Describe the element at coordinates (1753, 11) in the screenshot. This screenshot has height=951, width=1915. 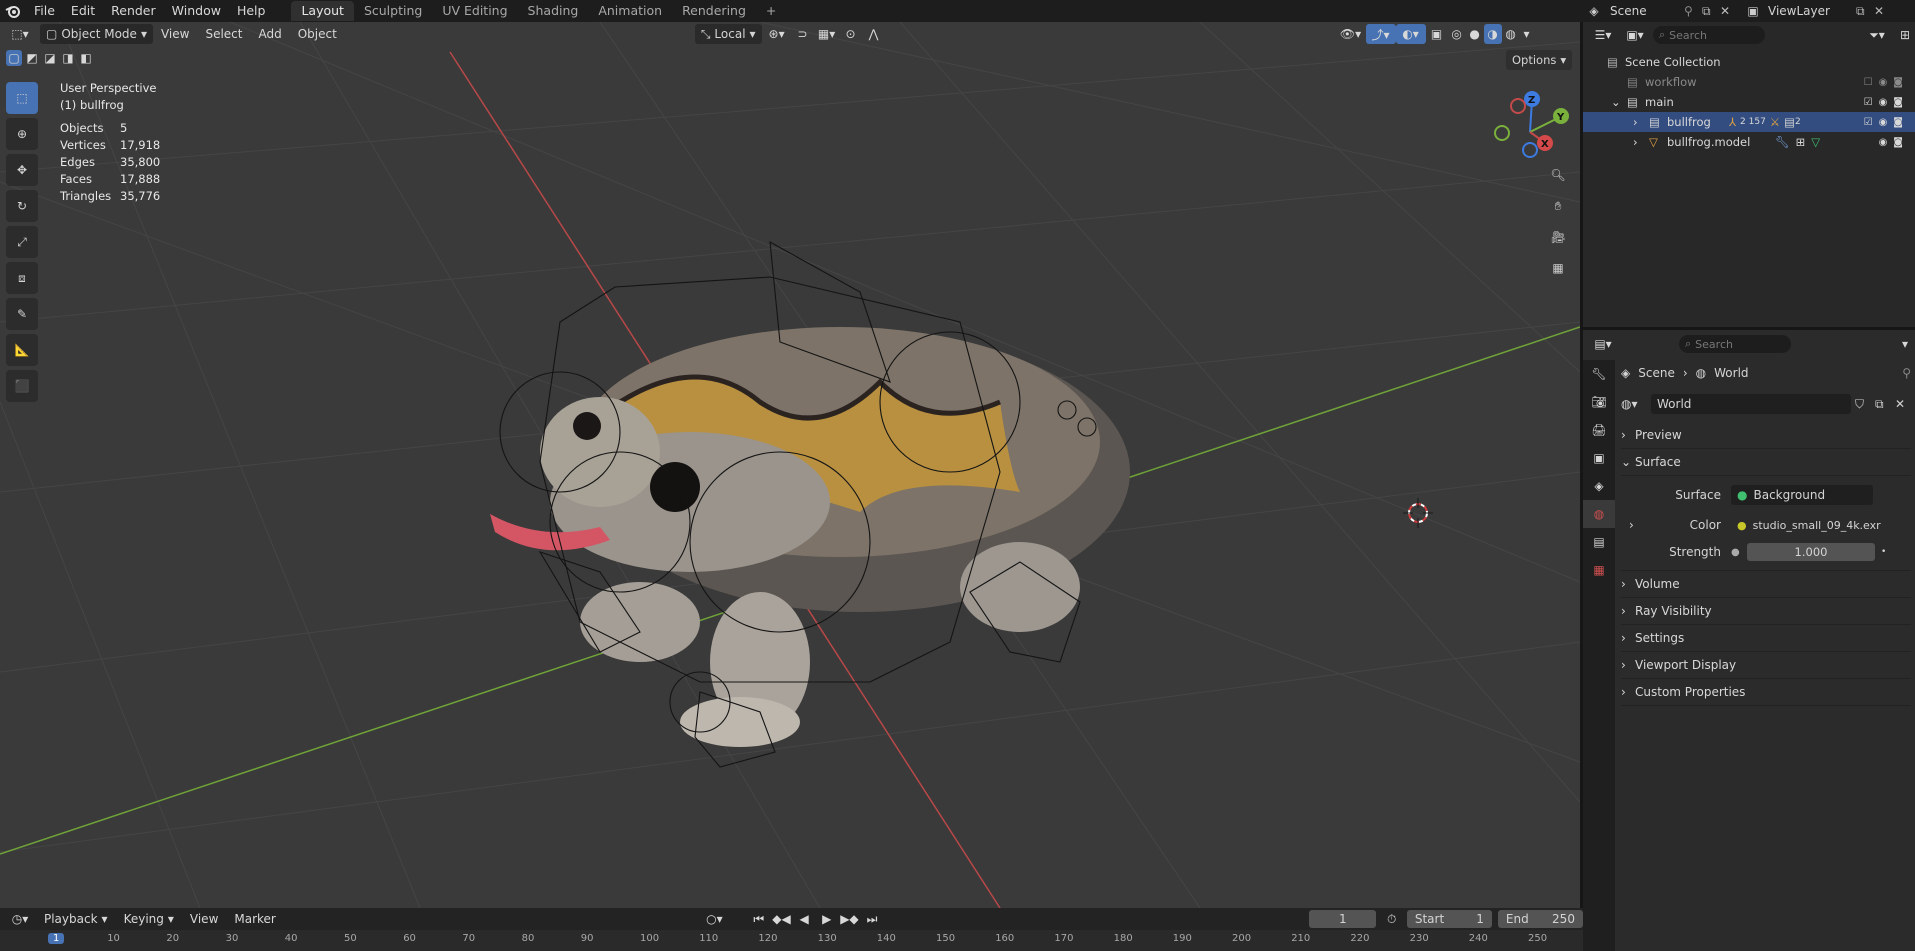
I see `view-layer-icon: ▣` at that location.